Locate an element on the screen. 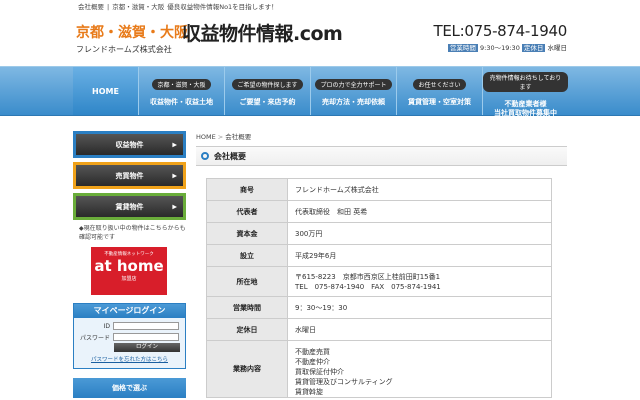 The width and height of the screenshot is (640, 400). row-value: フレンドホームズ株式会社 is located at coordinates (419, 189).